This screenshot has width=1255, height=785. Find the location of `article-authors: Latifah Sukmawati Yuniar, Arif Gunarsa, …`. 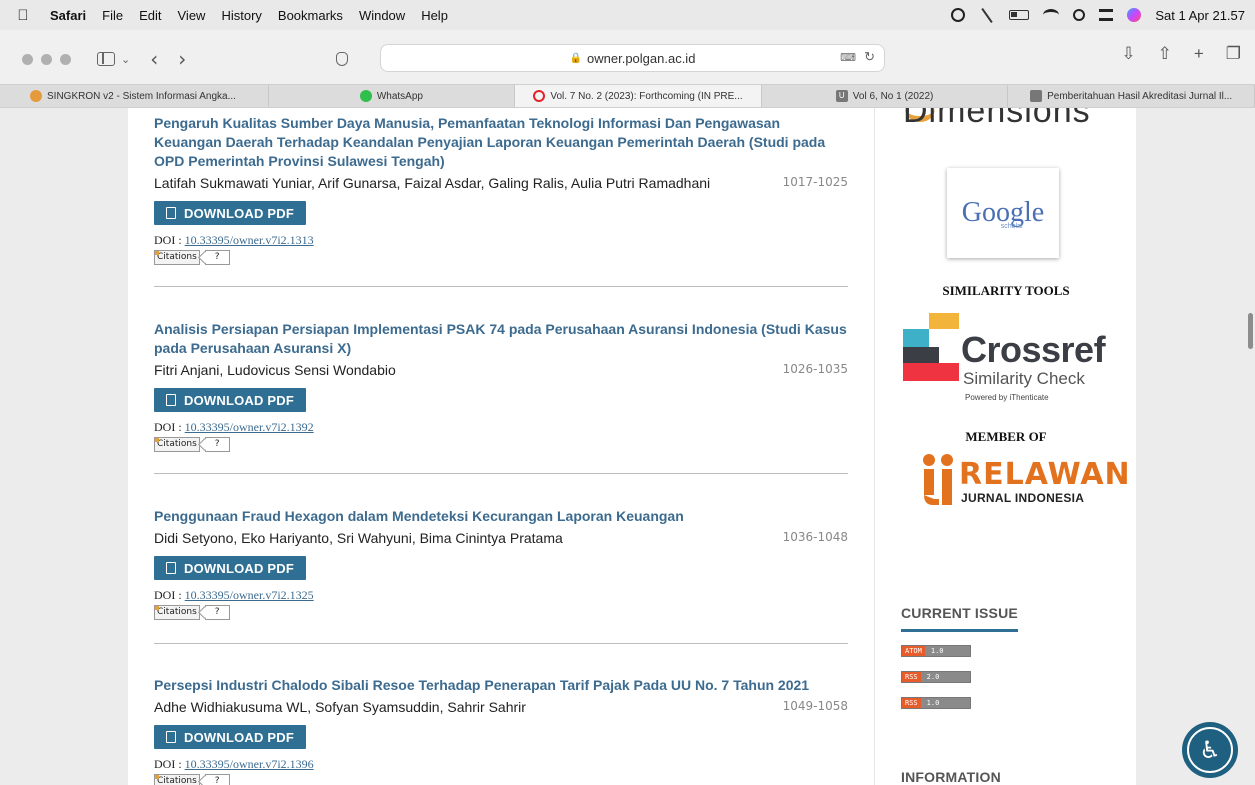

article-authors: Latifah Sukmawati Yuniar, Arif Gunarsa, … is located at coordinates (432, 183).